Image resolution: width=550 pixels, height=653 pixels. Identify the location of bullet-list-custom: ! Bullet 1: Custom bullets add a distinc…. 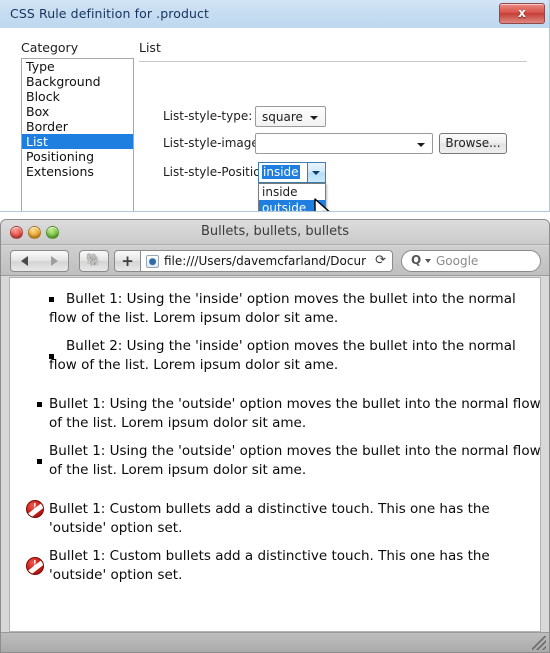
(275, 542).